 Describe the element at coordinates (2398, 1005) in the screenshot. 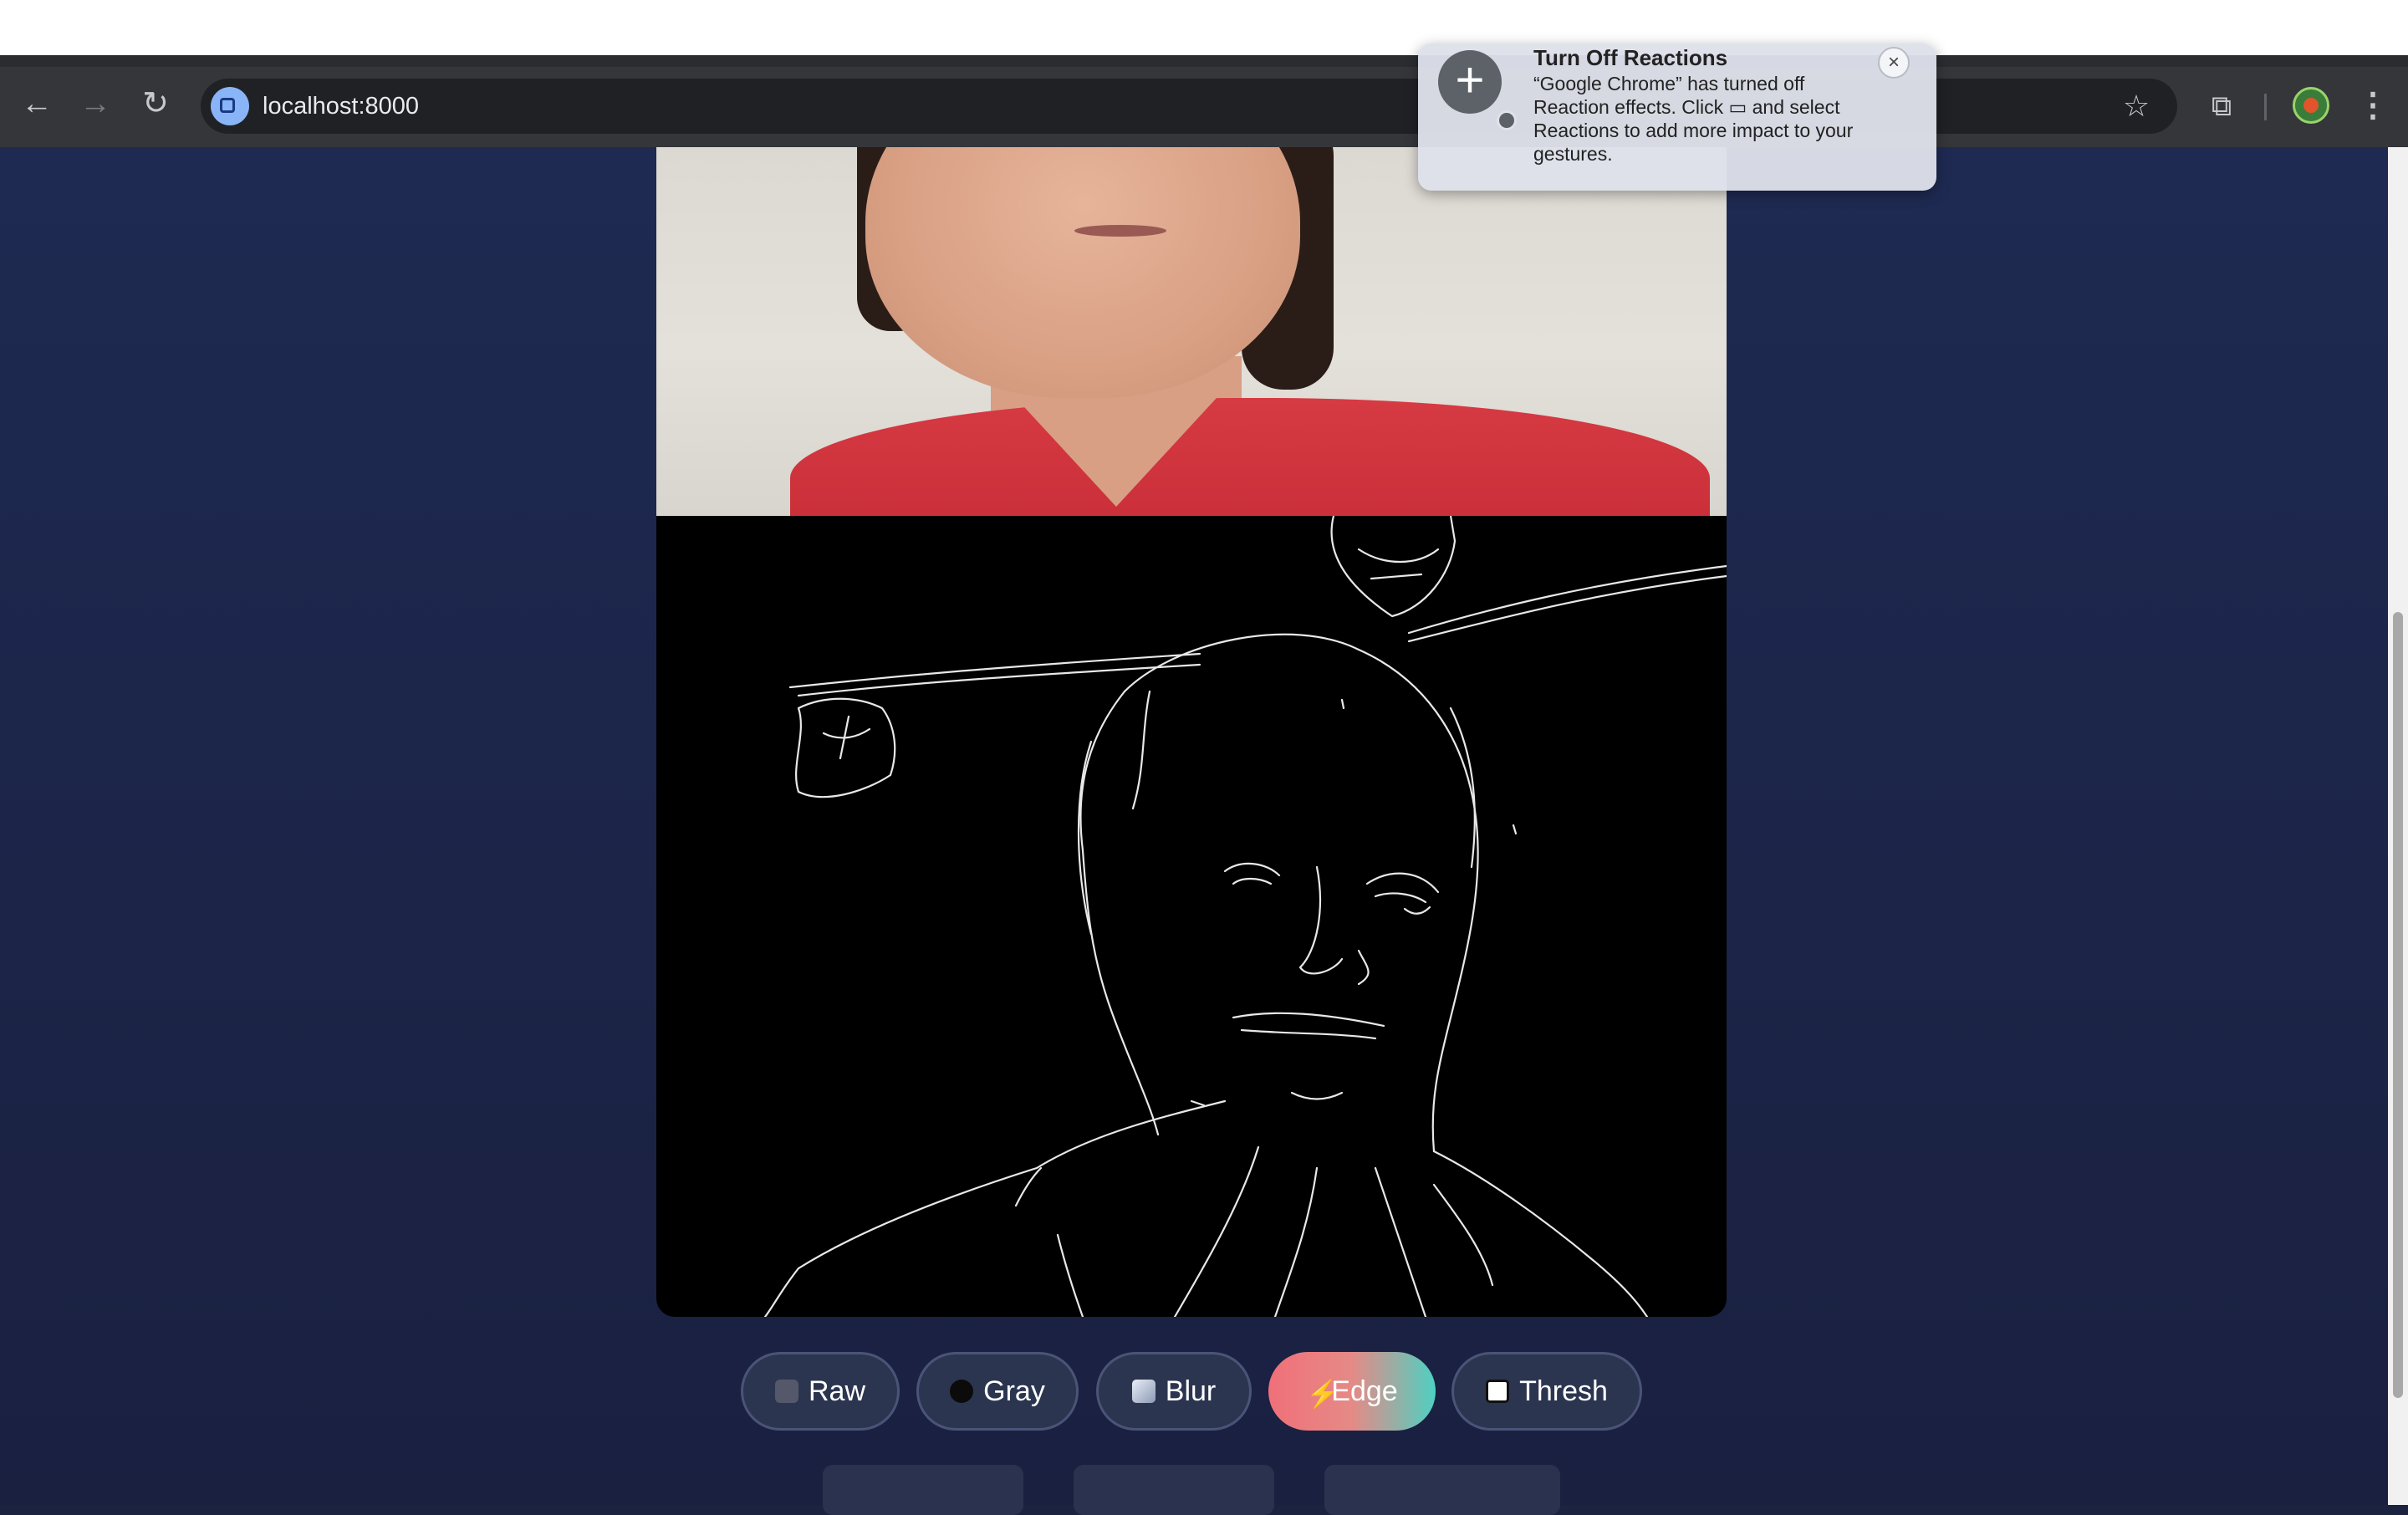

I see `scrollbar-thumb` at that location.